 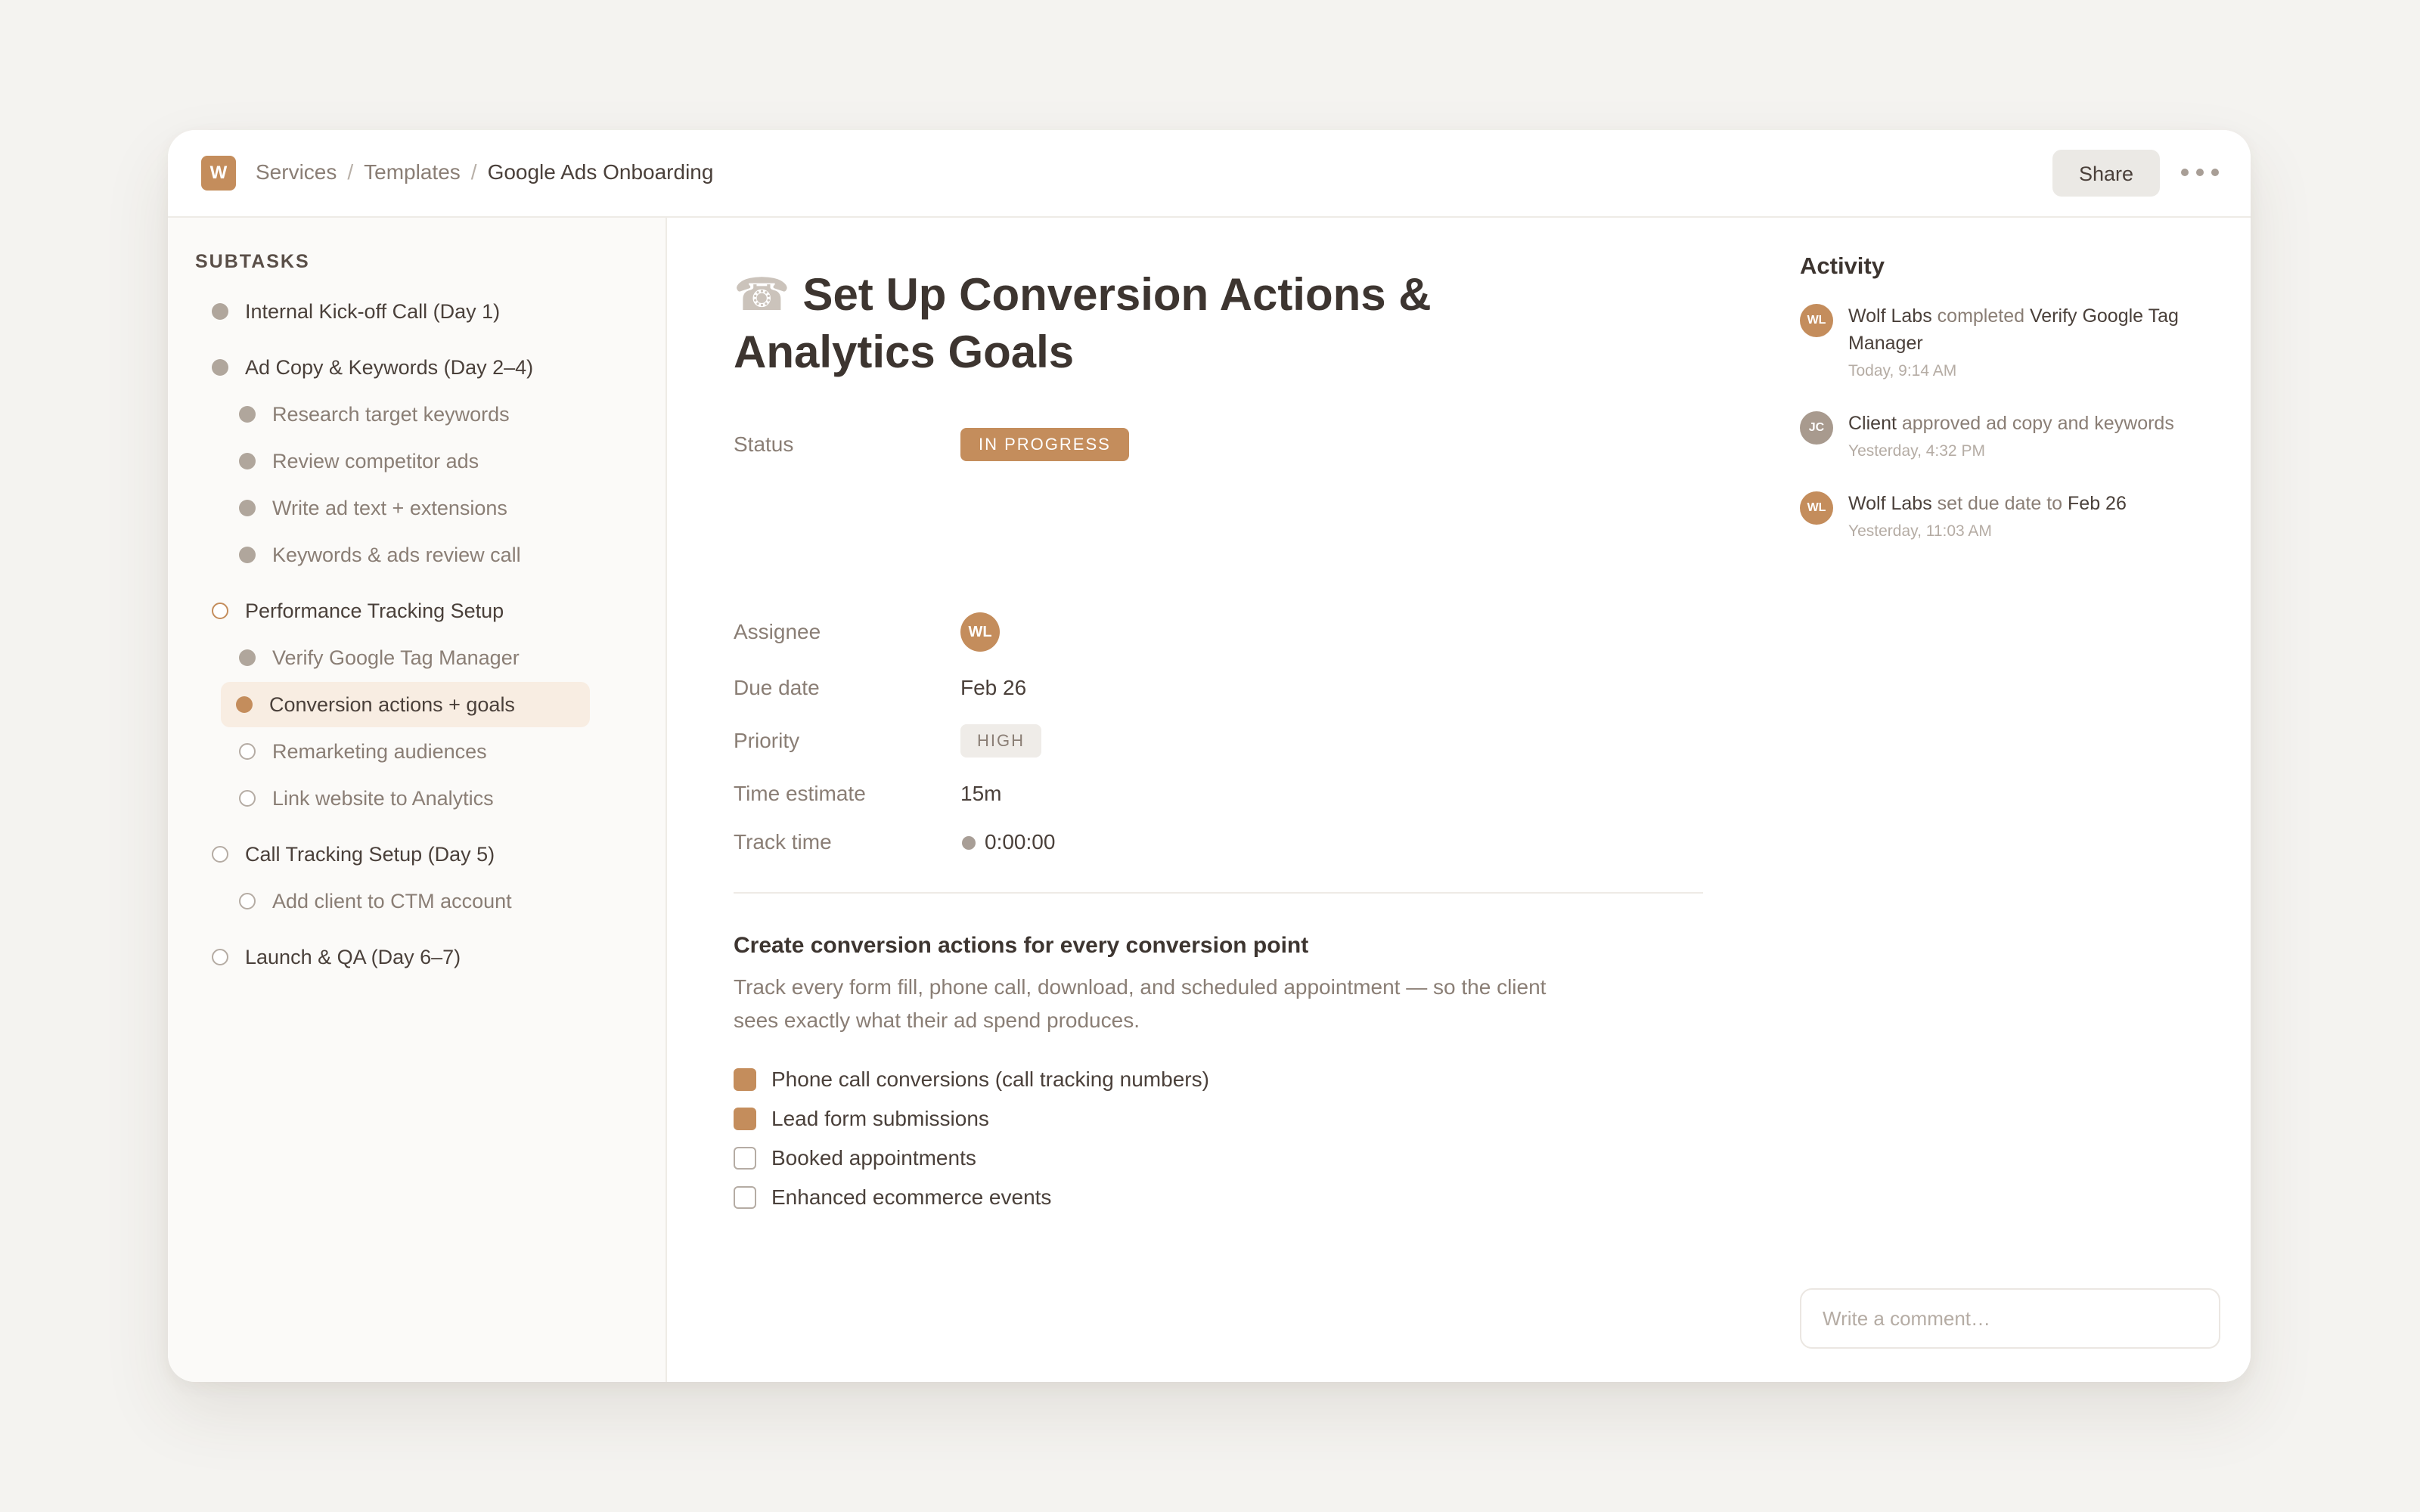 I want to click on priority-badge: HIGH, so click(x=1000, y=741).